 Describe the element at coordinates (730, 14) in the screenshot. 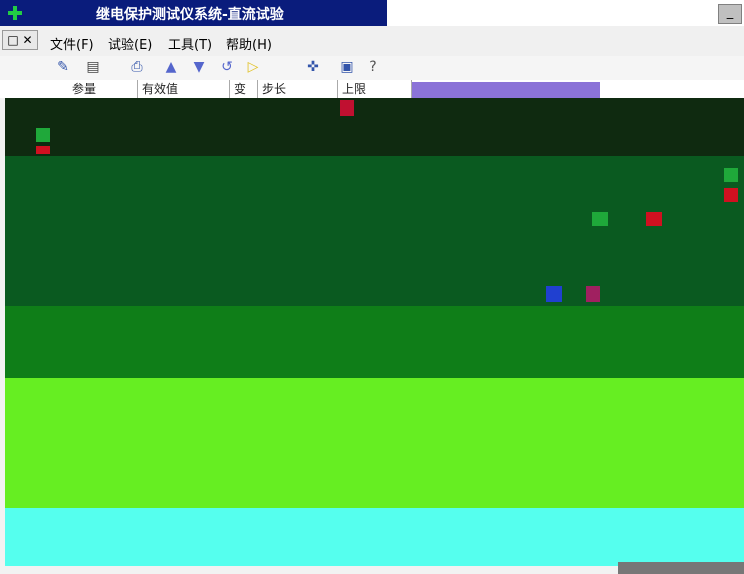

I see `minimize-button: _` at that location.